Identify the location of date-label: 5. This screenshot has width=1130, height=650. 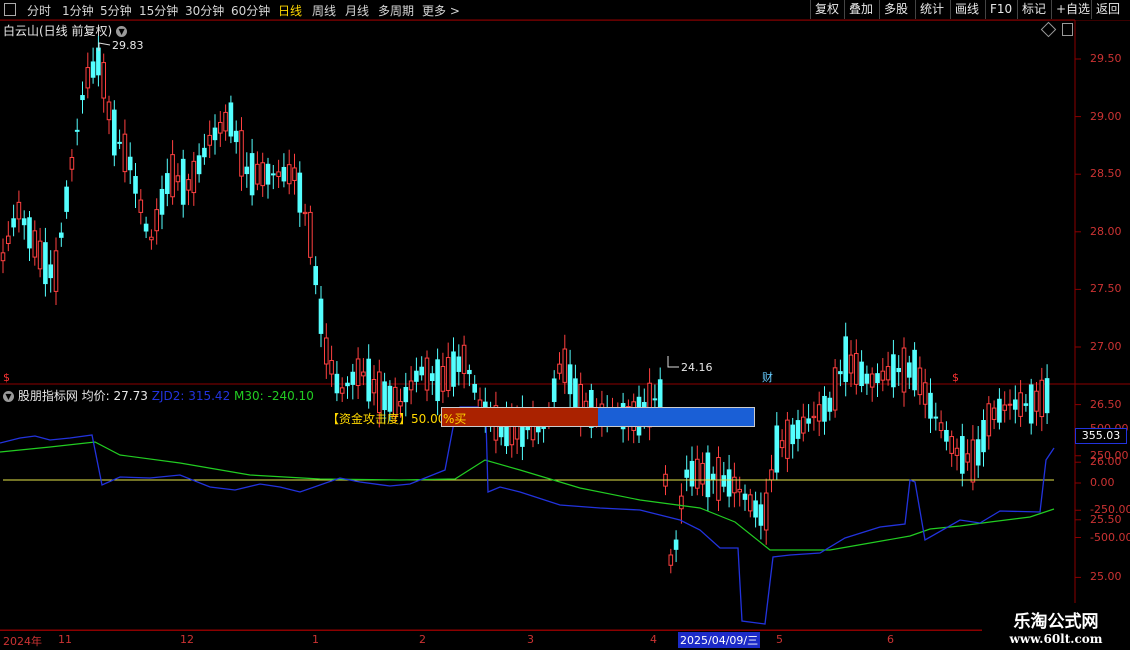
(779, 639).